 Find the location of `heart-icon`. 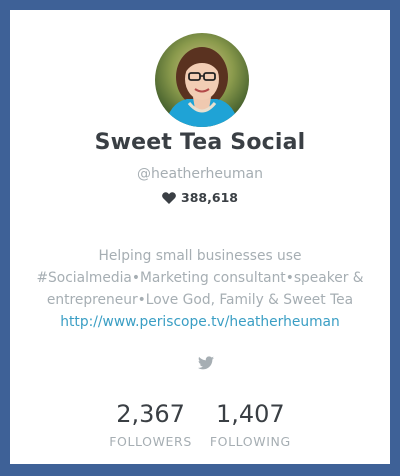

heart-icon is located at coordinates (169, 197).